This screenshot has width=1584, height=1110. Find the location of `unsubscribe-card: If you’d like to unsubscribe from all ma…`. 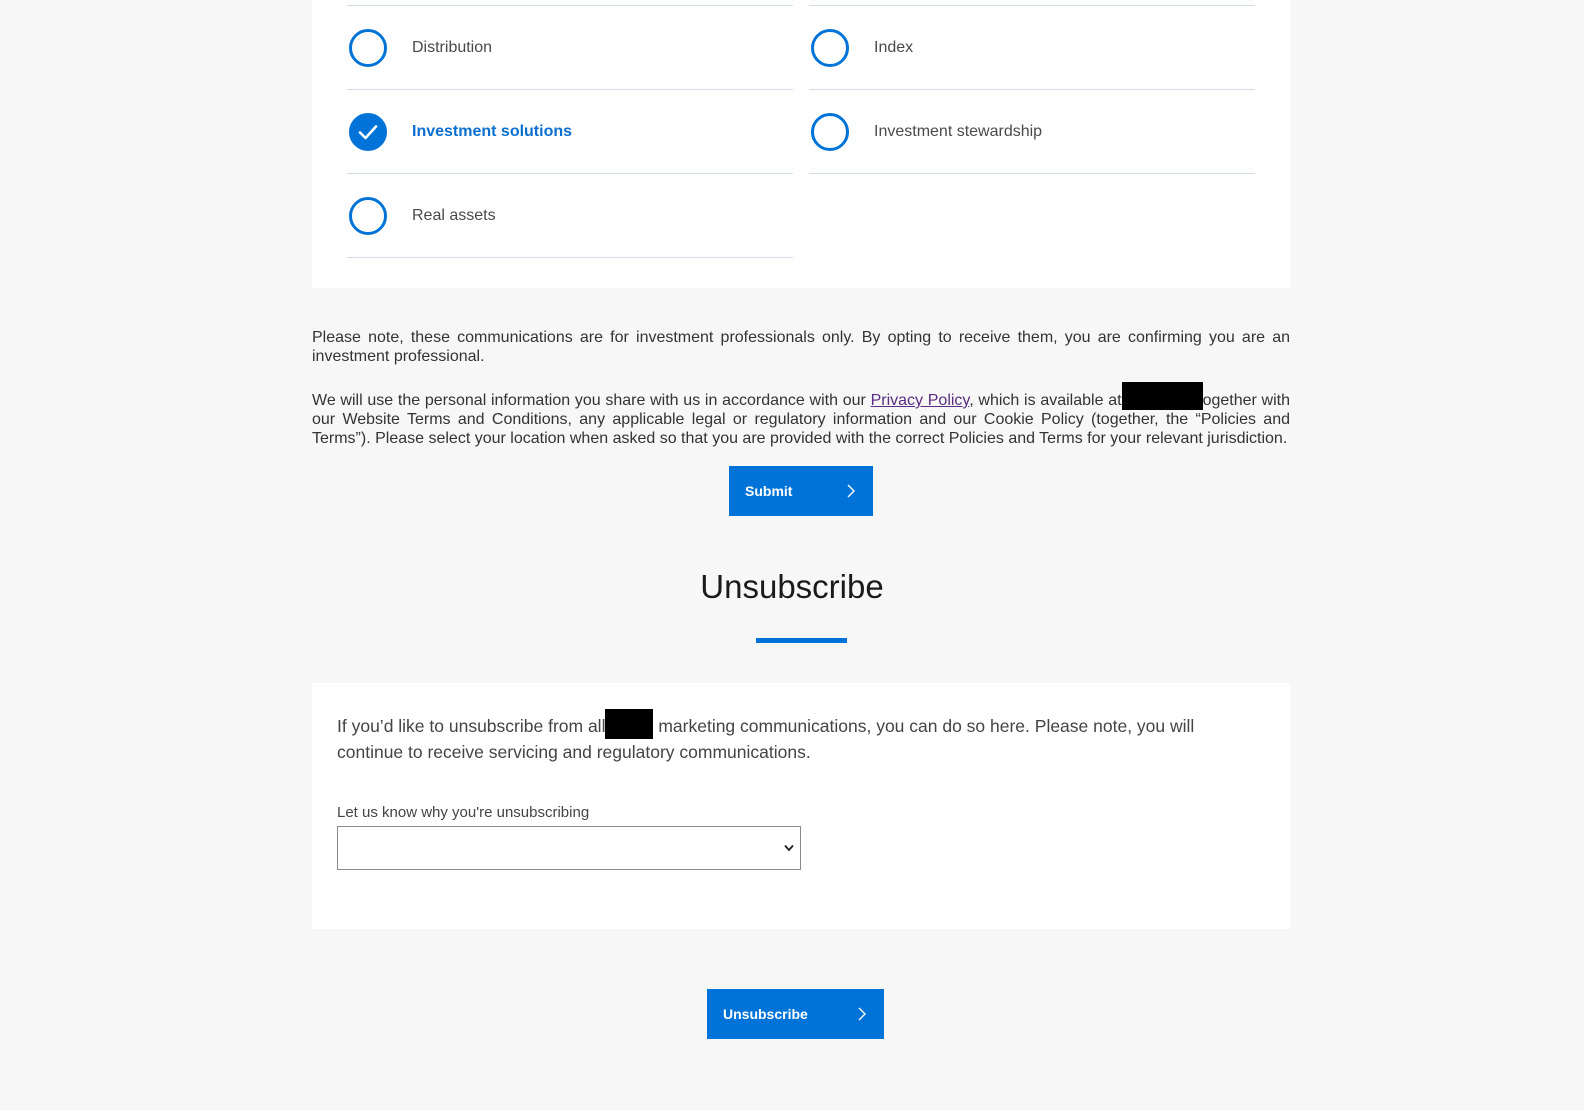

unsubscribe-card: If you’d like to unsubscribe from all ma… is located at coordinates (801, 806).